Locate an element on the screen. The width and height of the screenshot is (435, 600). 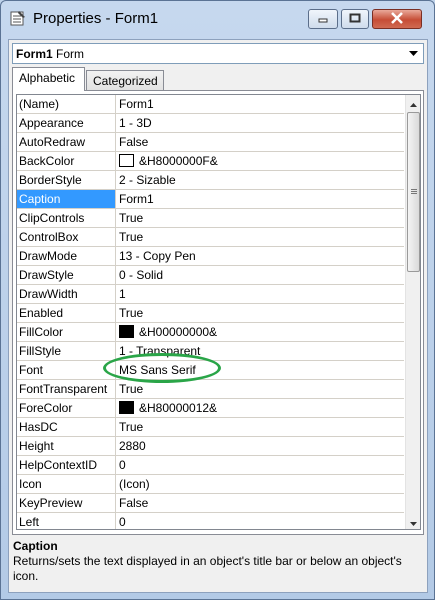
property-value: 1 - 3D is located at coordinates (260, 123).